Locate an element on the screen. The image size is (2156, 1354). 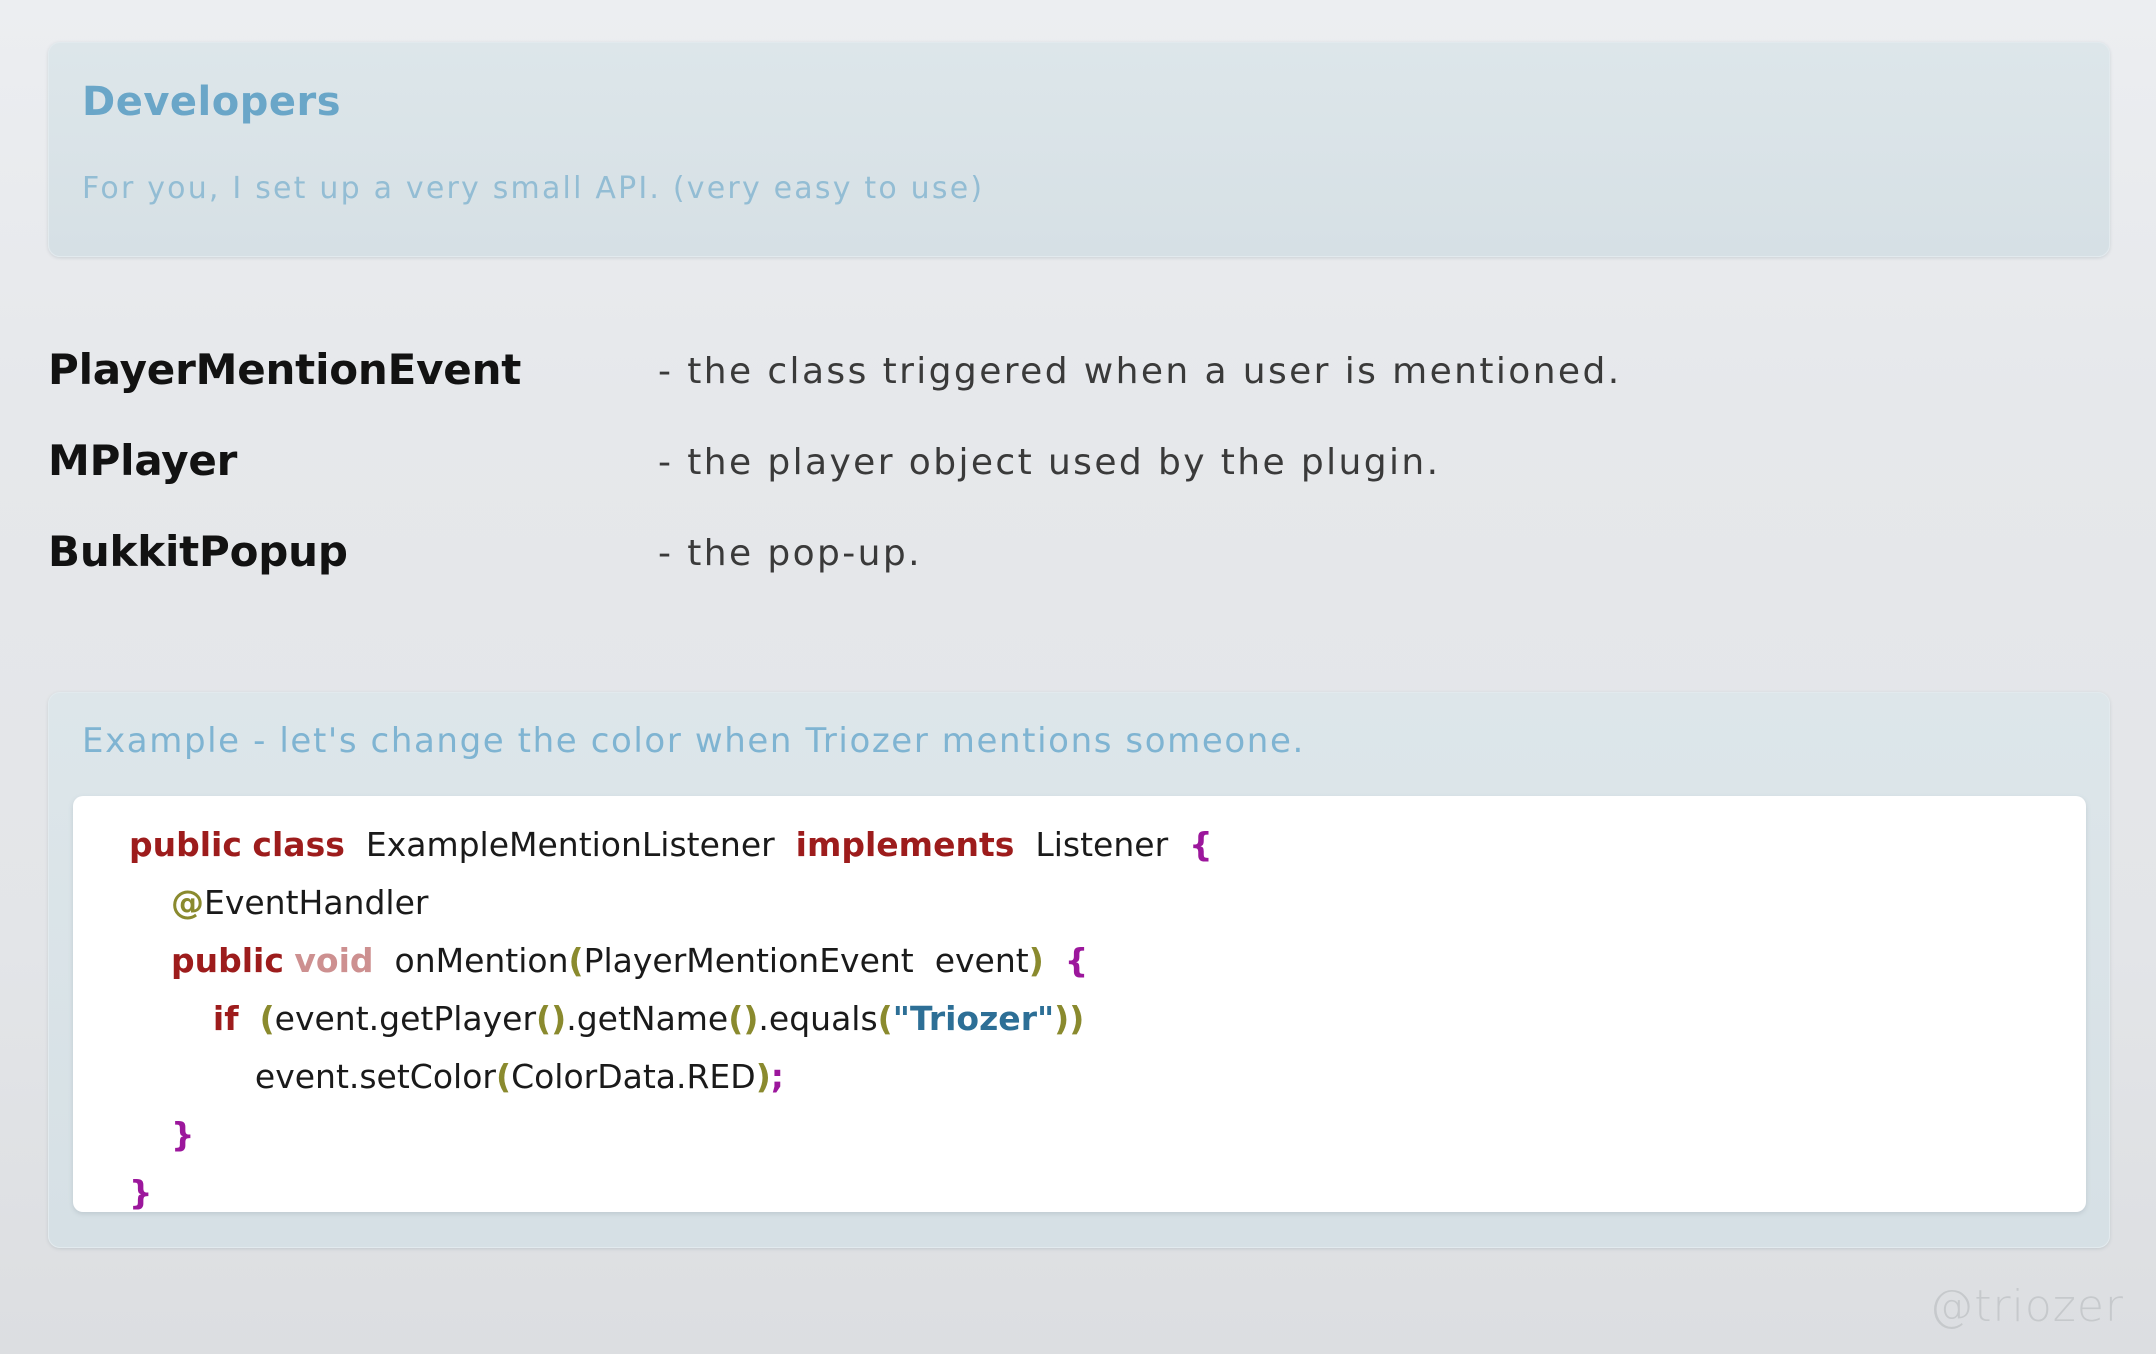
code-token-plain: ColorData.RED is located at coordinates (633, 1076).